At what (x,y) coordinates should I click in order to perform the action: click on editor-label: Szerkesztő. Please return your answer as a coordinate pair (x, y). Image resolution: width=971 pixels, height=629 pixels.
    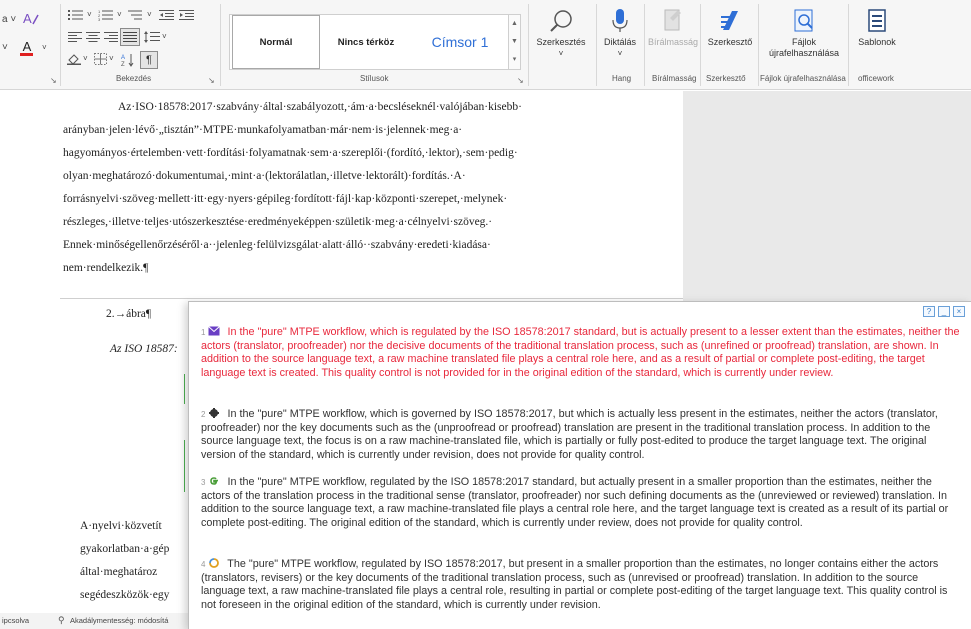
    Looking at the image, I should click on (730, 42).